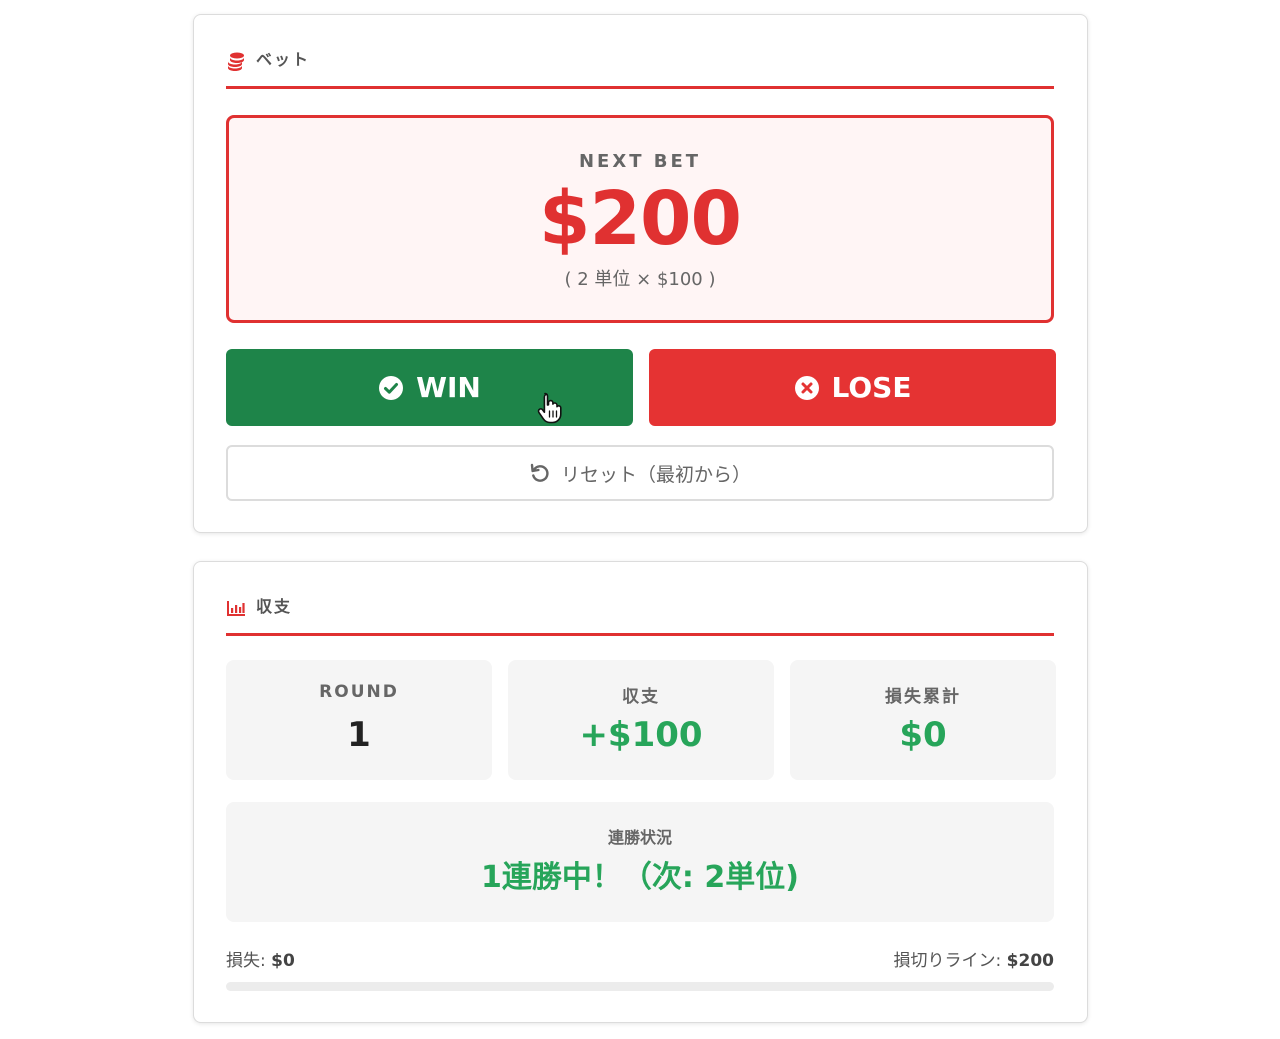  Describe the element at coordinates (639, 837) in the screenshot. I see `streak-label: 連勝状況` at that location.